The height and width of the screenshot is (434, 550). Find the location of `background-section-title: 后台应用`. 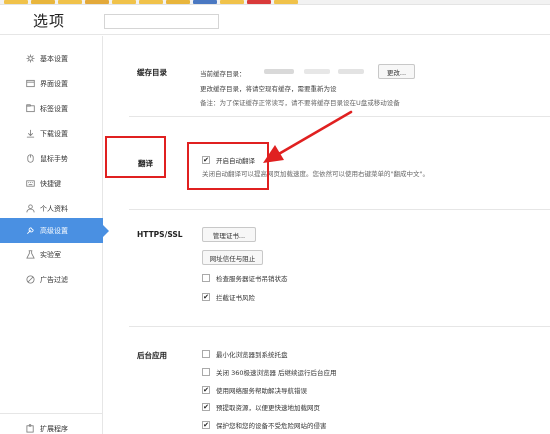

background-section-title: 后台应用 is located at coordinates (152, 355).